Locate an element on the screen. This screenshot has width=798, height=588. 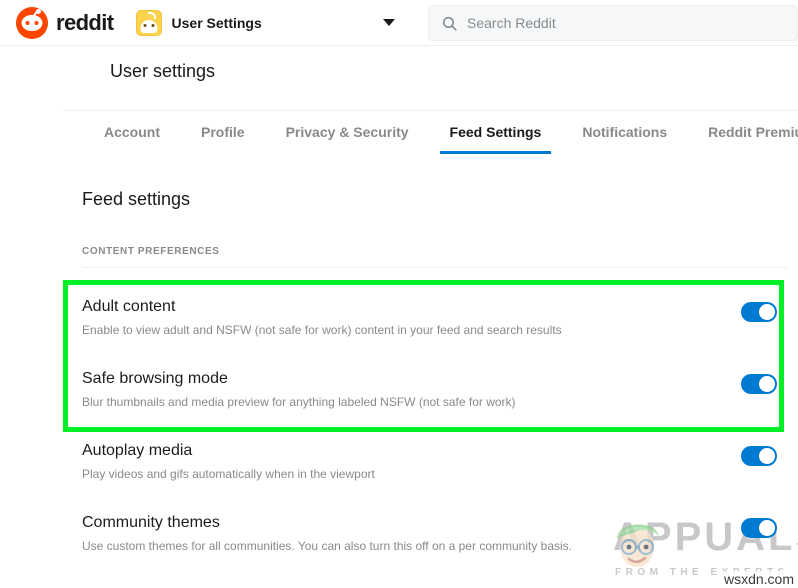
toggle-safe-browsing-mode is located at coordinates (759, 384).